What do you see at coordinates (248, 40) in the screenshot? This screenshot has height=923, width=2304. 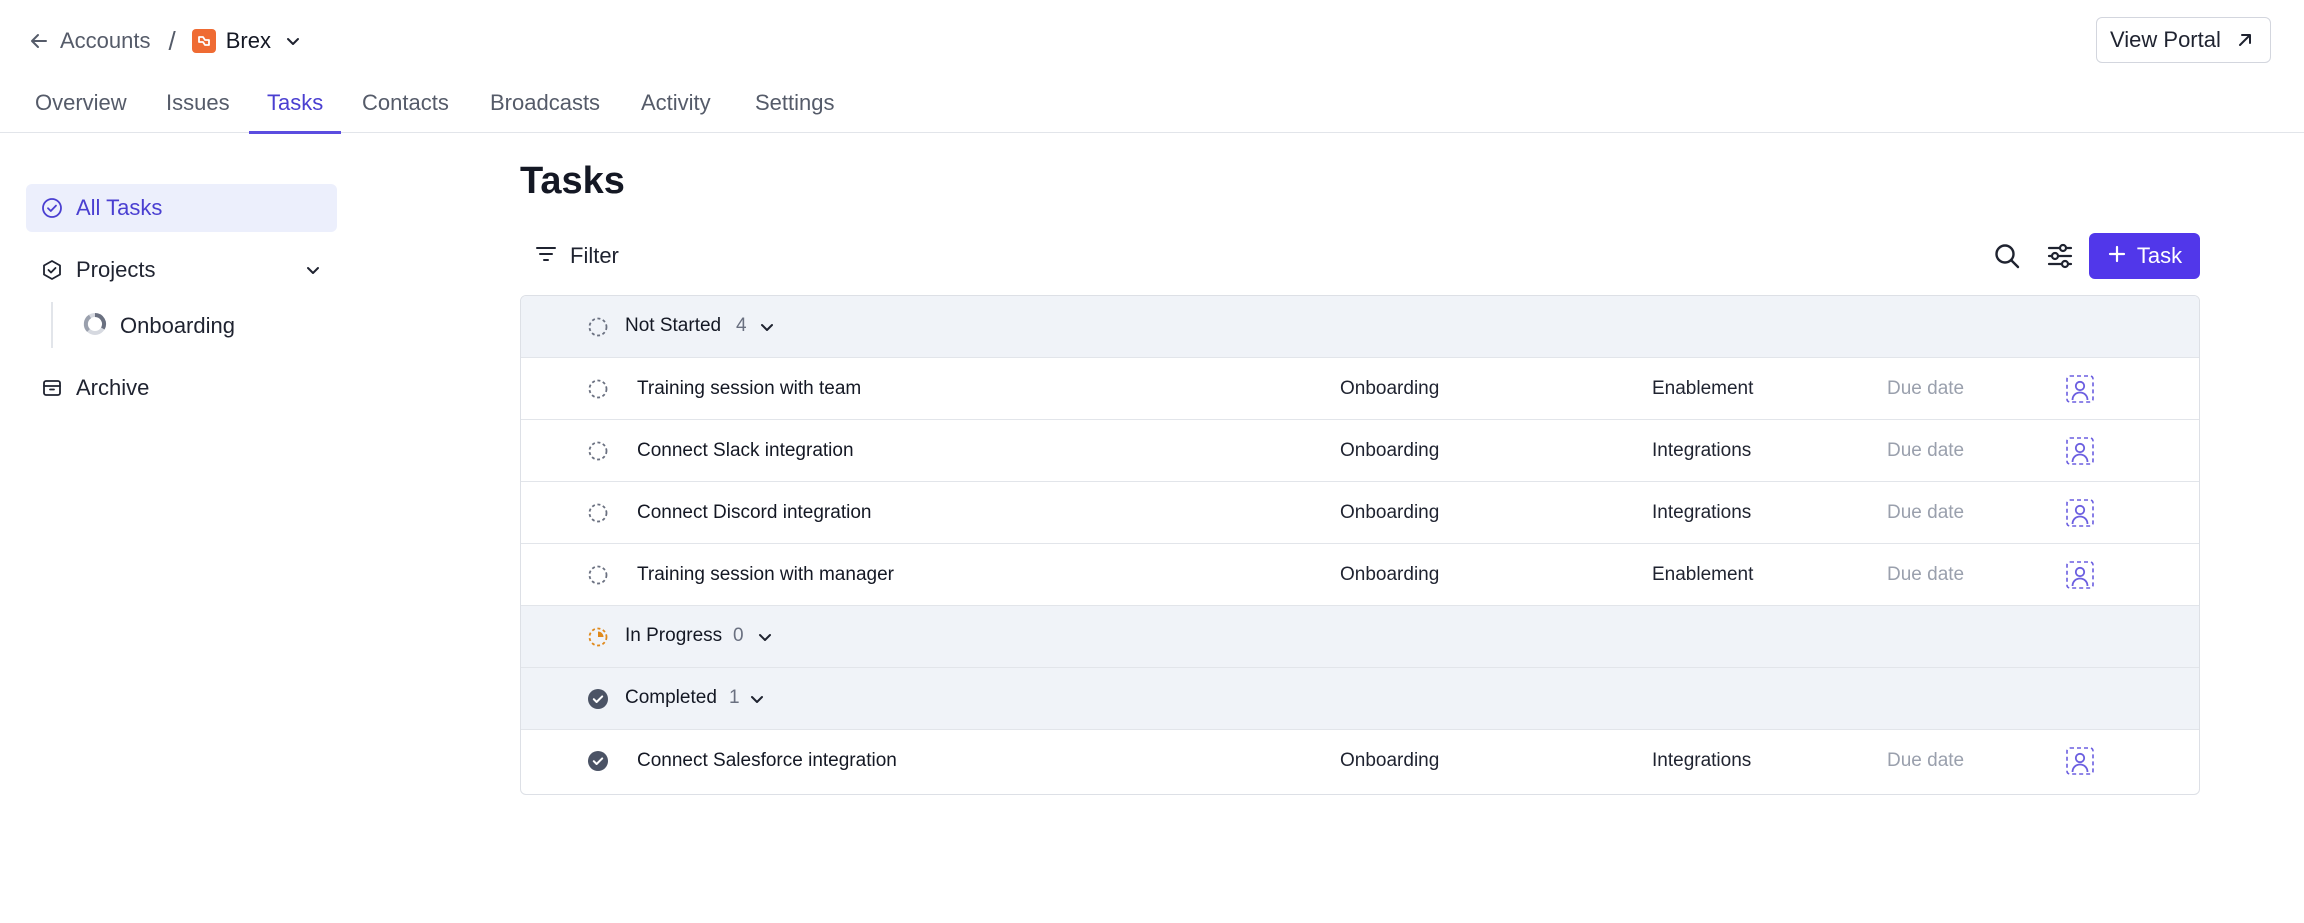 I see `account-name: Brex` at bounding box center [248, 40].